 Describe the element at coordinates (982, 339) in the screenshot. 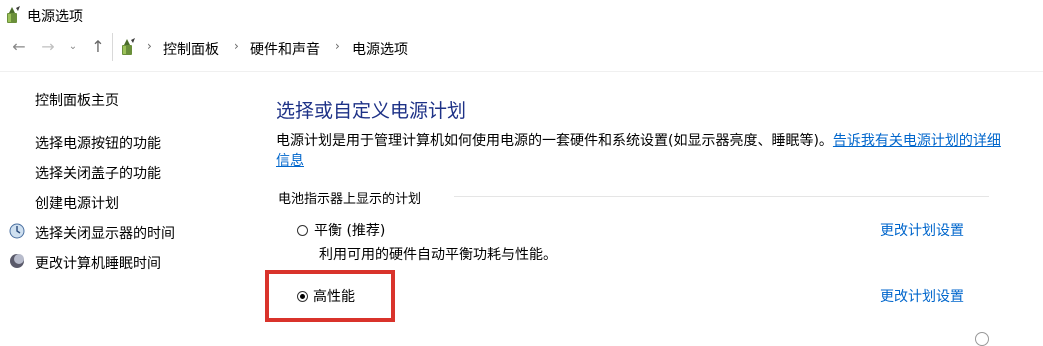

I see `expand-icon` at that location.